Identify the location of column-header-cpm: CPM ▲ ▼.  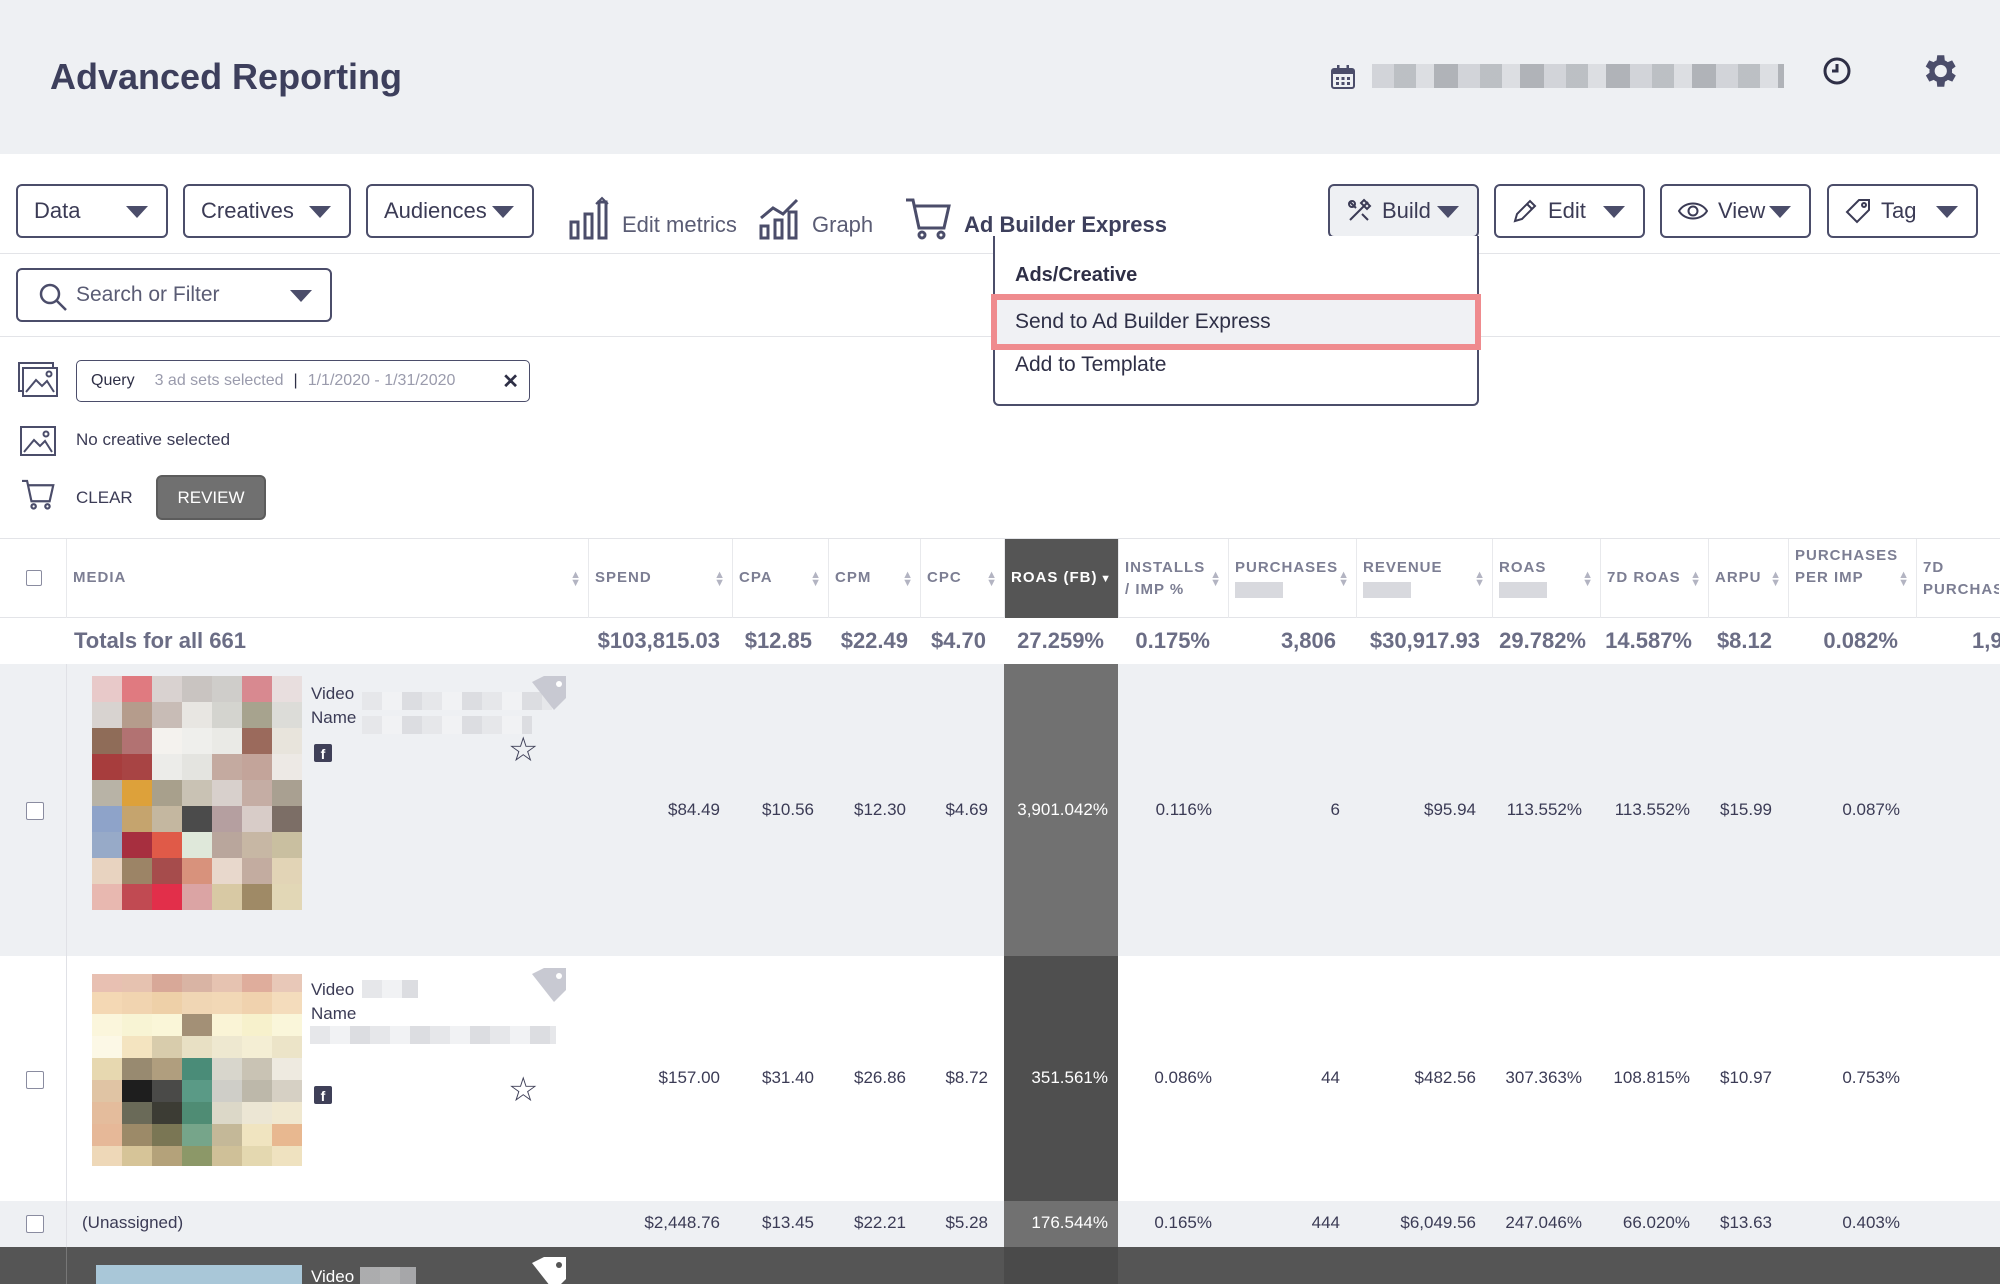
(874, 579).